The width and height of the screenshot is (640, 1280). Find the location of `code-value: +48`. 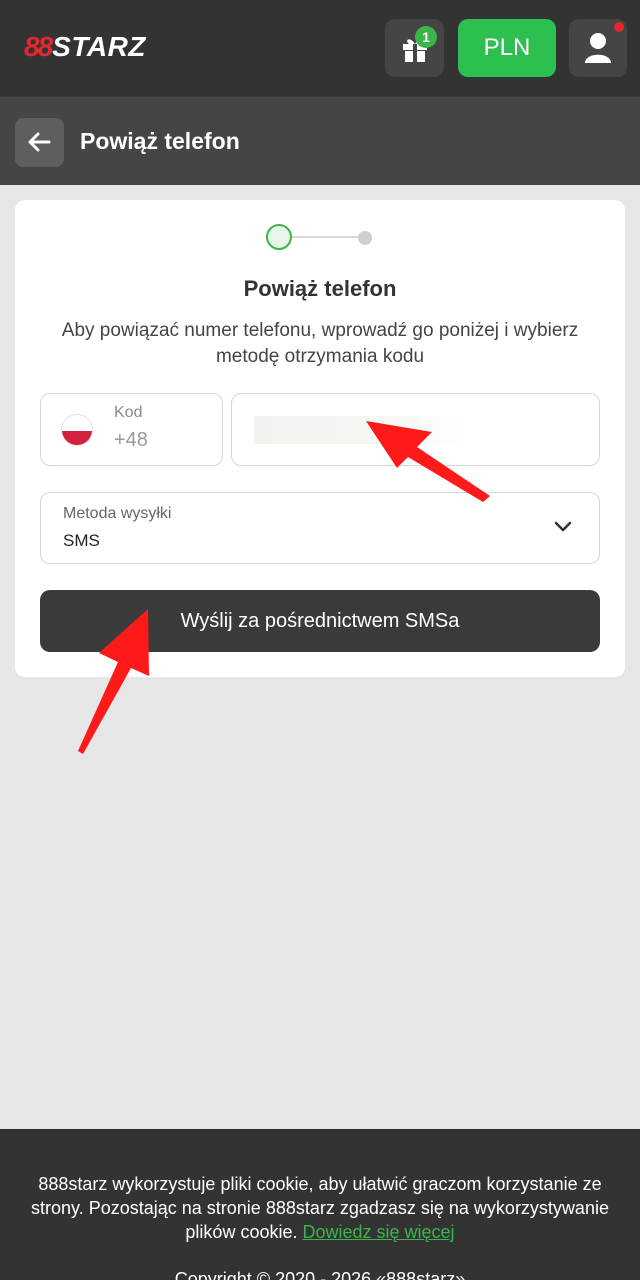

code-value: +48 is located at coordinates (131, 440).